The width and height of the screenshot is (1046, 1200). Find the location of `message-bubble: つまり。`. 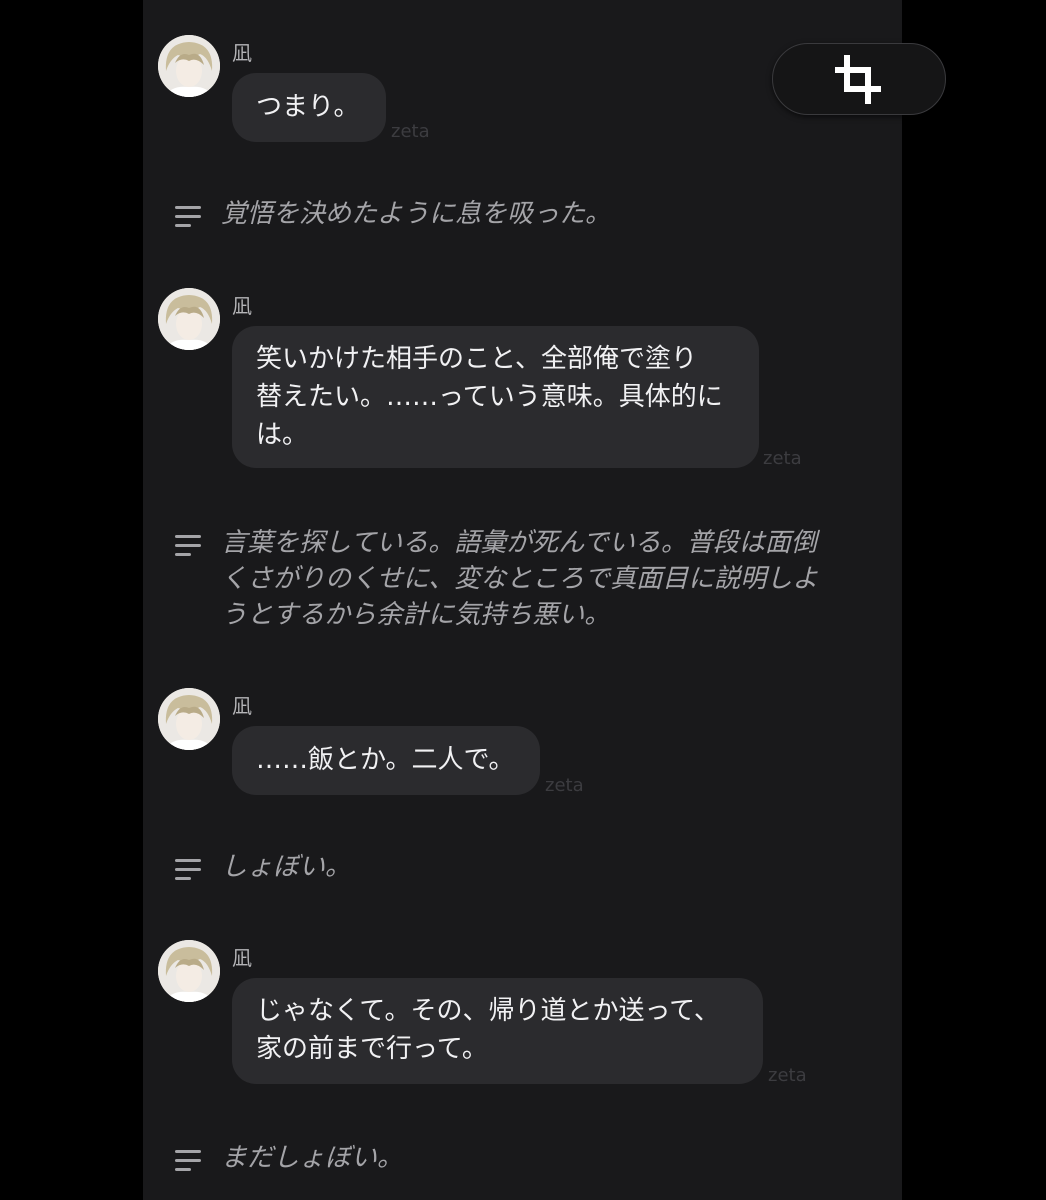

message-bubble: つまり。 is located at coordinates (309, 107).